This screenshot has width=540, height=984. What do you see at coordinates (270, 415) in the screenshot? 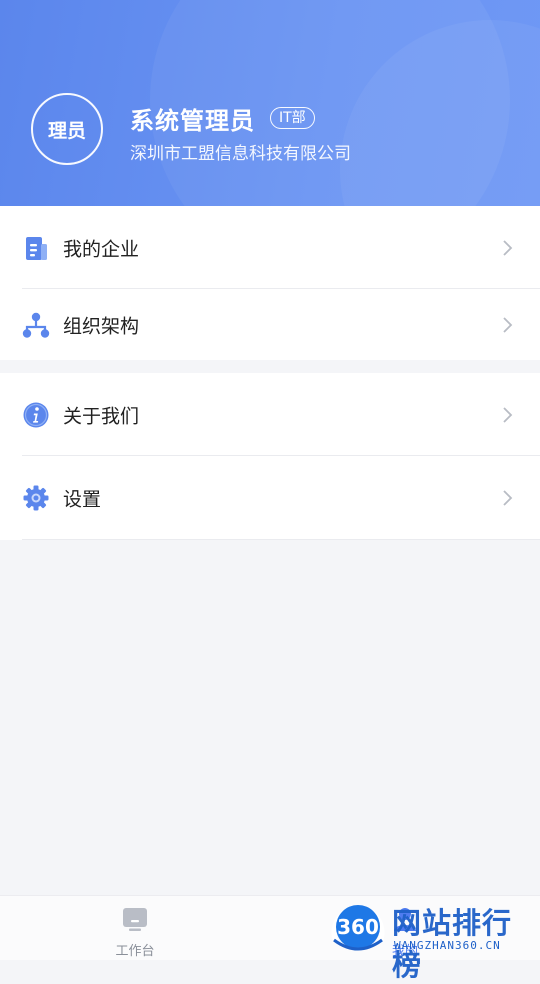
I see `menu-item-about-us: 关于我们` at bounding box center [270, 415].